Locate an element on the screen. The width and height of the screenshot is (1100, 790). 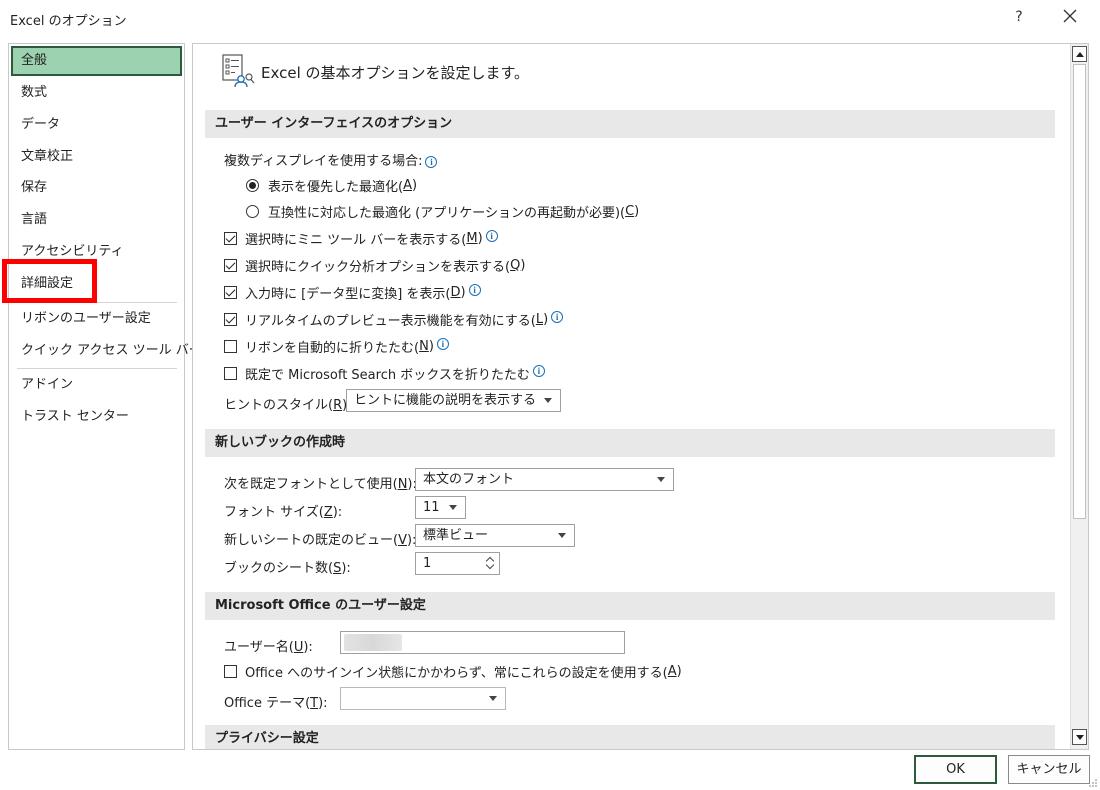
tooltip-style-select: ヒントに機能の説明を表示する is located at coordinates (453, 400).